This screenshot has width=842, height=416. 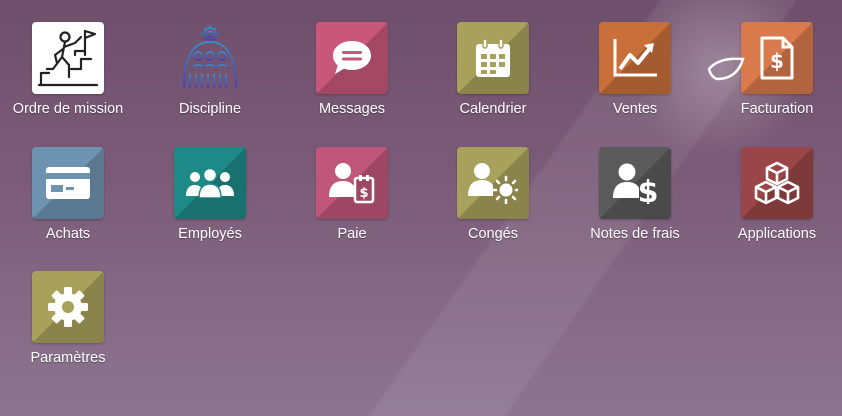 I want to click on app-ordre-de-mission: Ordre de mission, so click(x=68, y=77).